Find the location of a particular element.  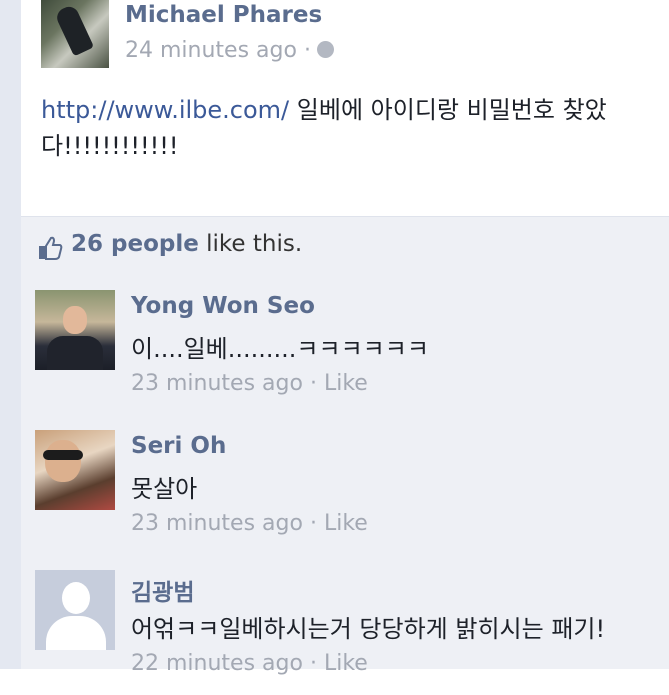

thumbs-up-icon is located at coordinates (51, 248).